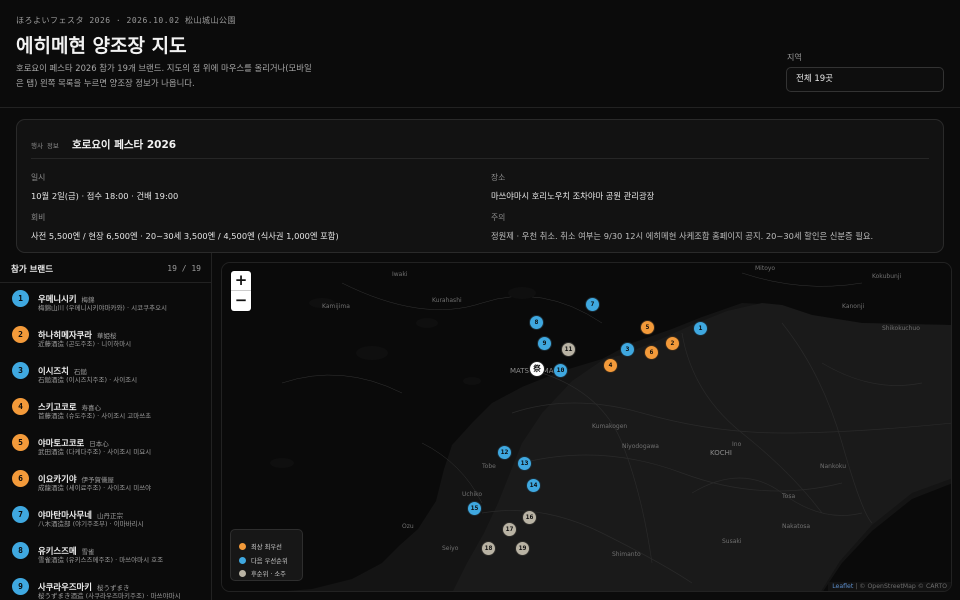 The height and width of the screenshot is (600, 960). I want to click on brand-number-badge: 4, so click(20, 406).